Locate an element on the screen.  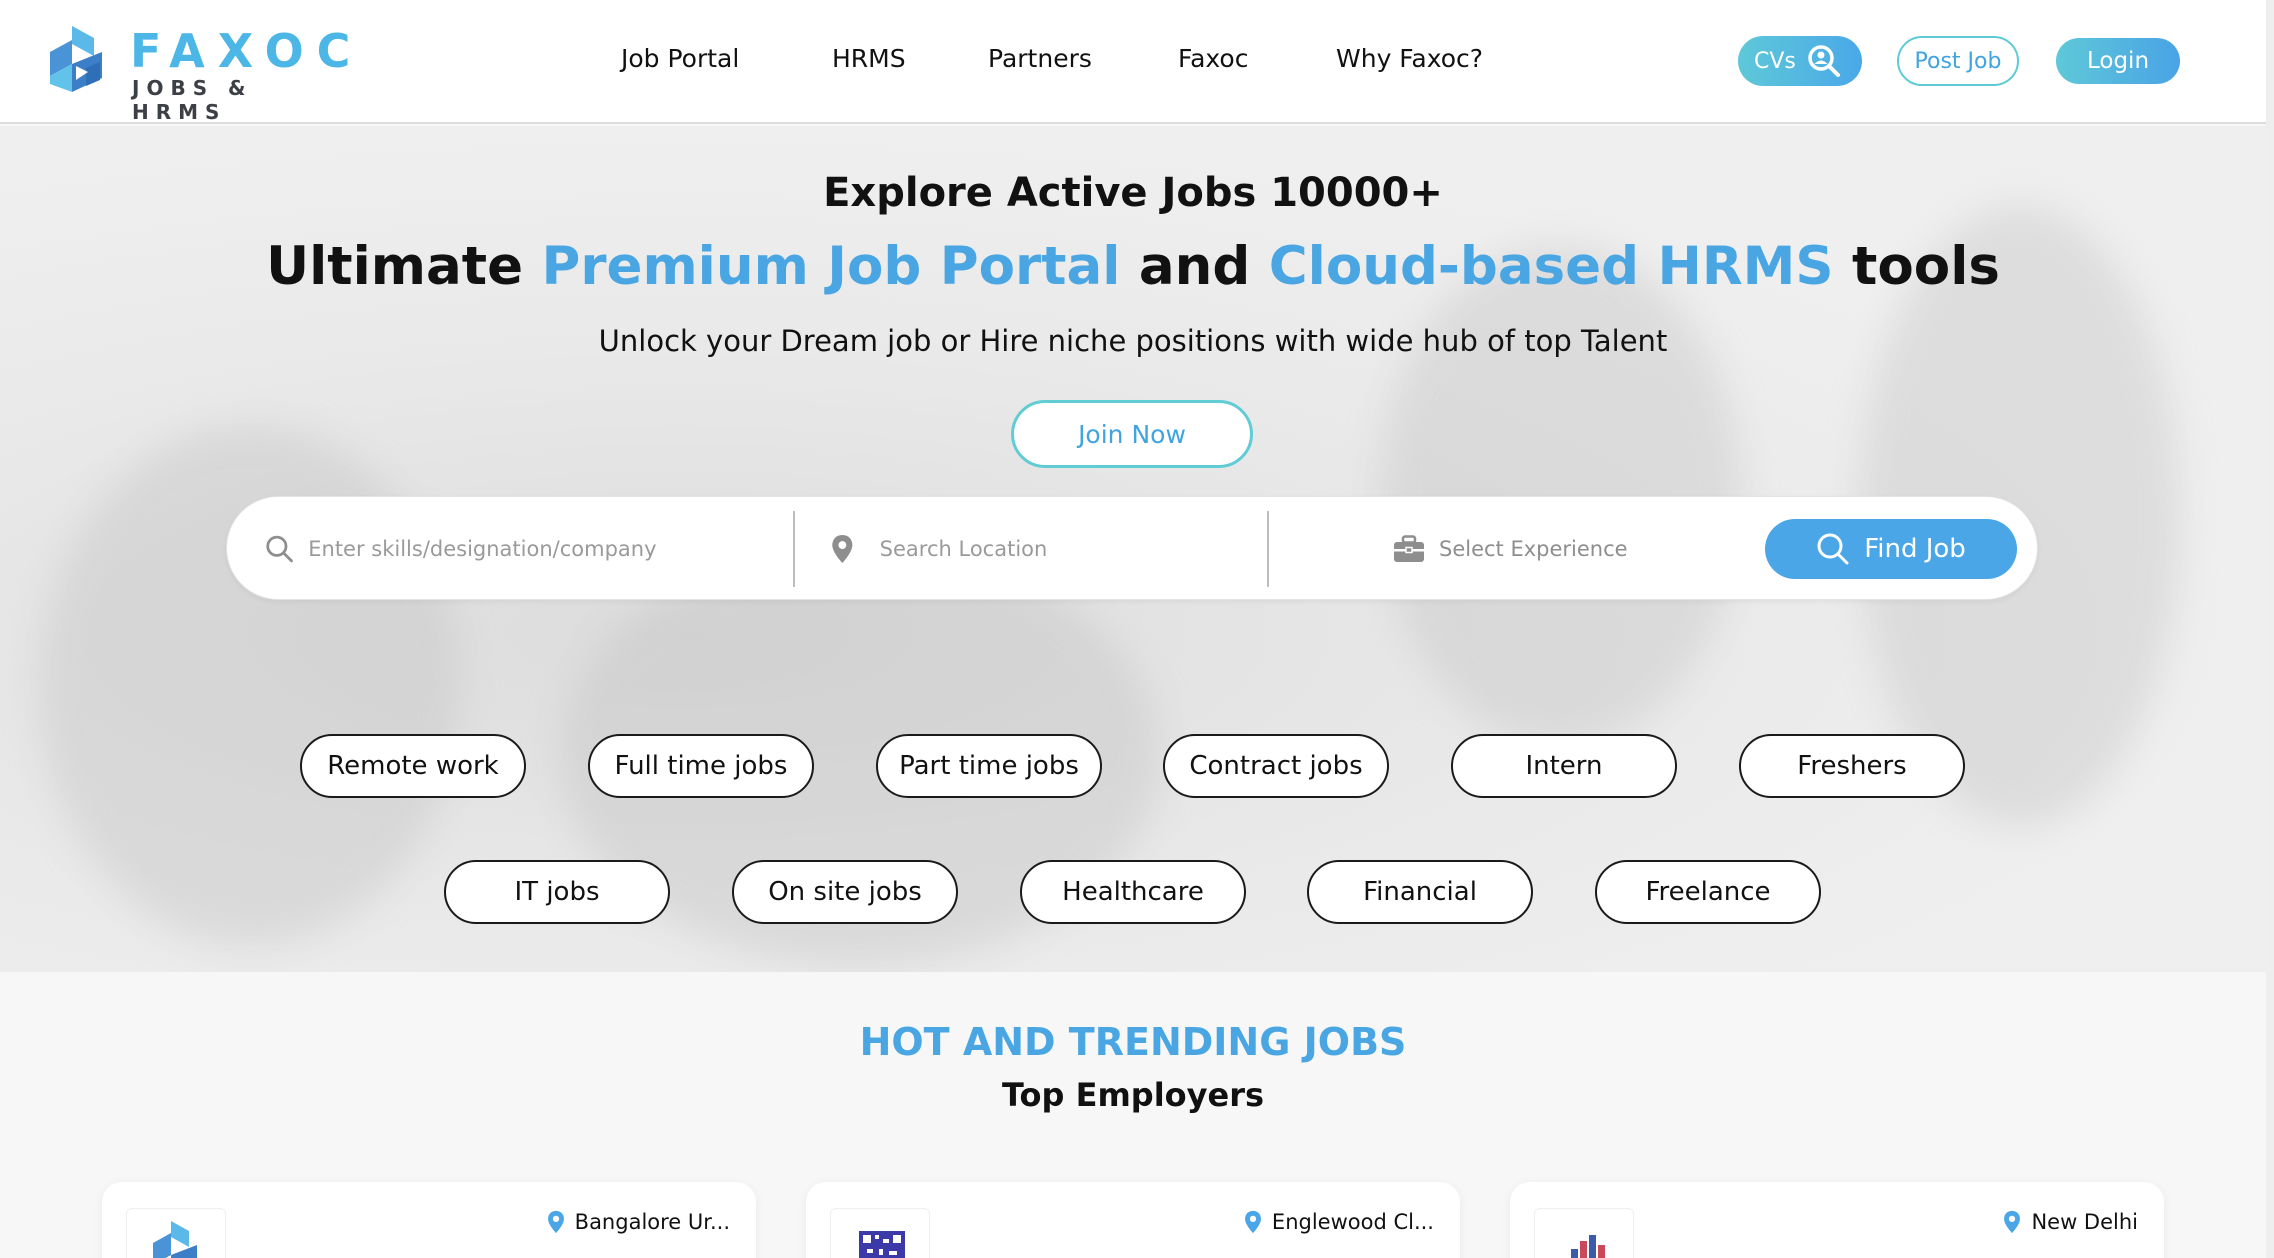
category-contract: Contract jobs is located at coordinates (1276, 766).